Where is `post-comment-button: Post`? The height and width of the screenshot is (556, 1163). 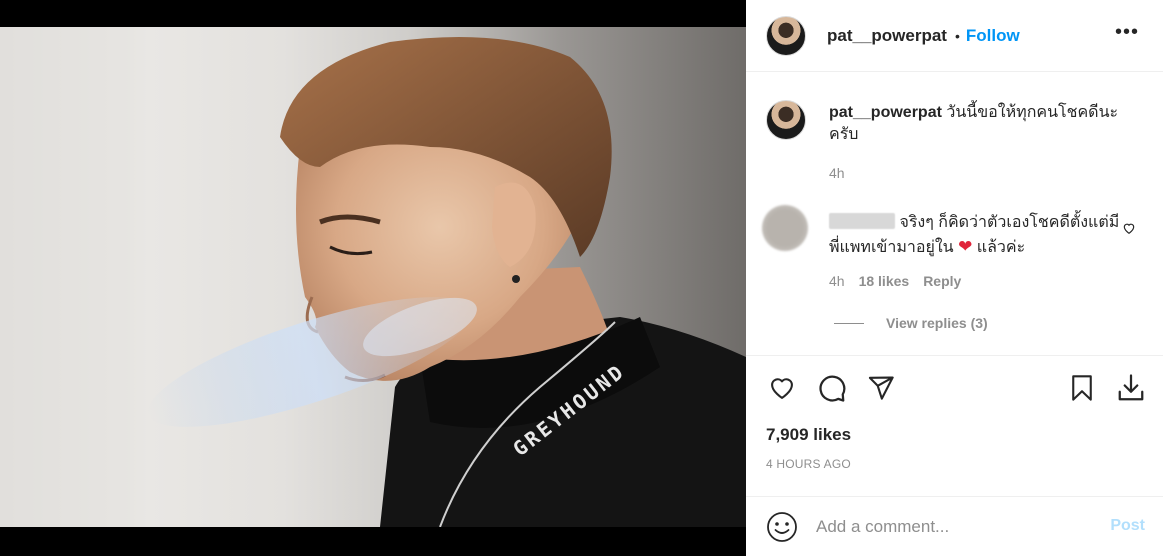
post-comment-button: Post is located at coordinates (1127, 526).